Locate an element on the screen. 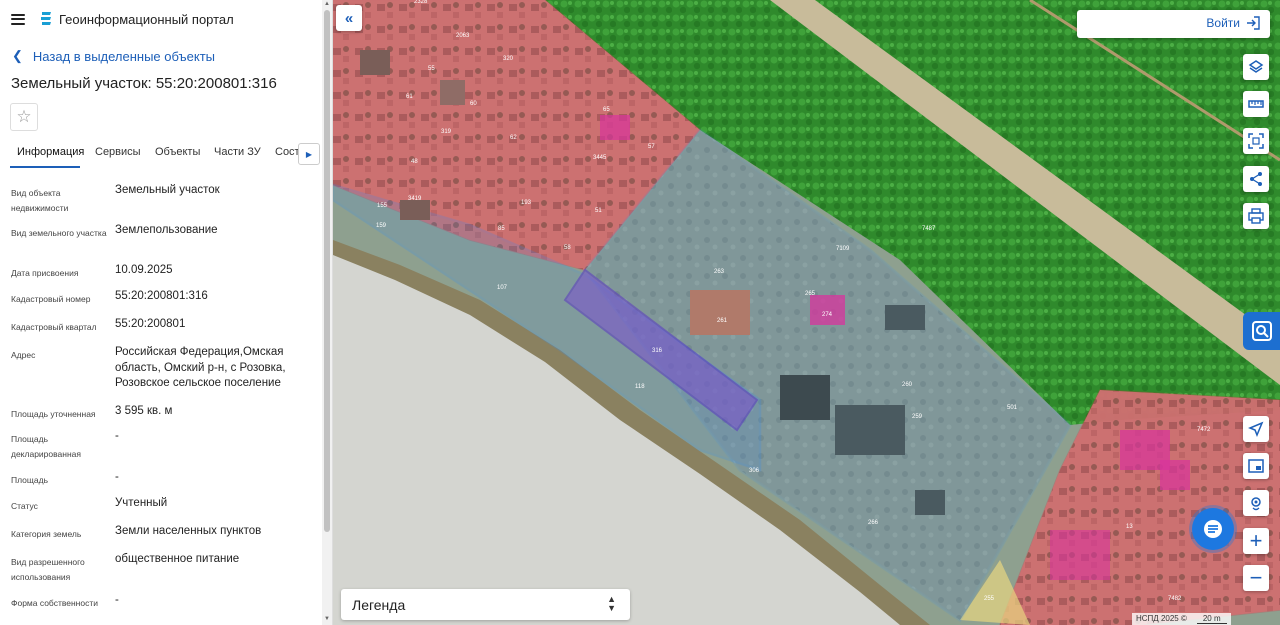 The image size is (1280, 625). measure-button is located at coordinates (1256, 104).